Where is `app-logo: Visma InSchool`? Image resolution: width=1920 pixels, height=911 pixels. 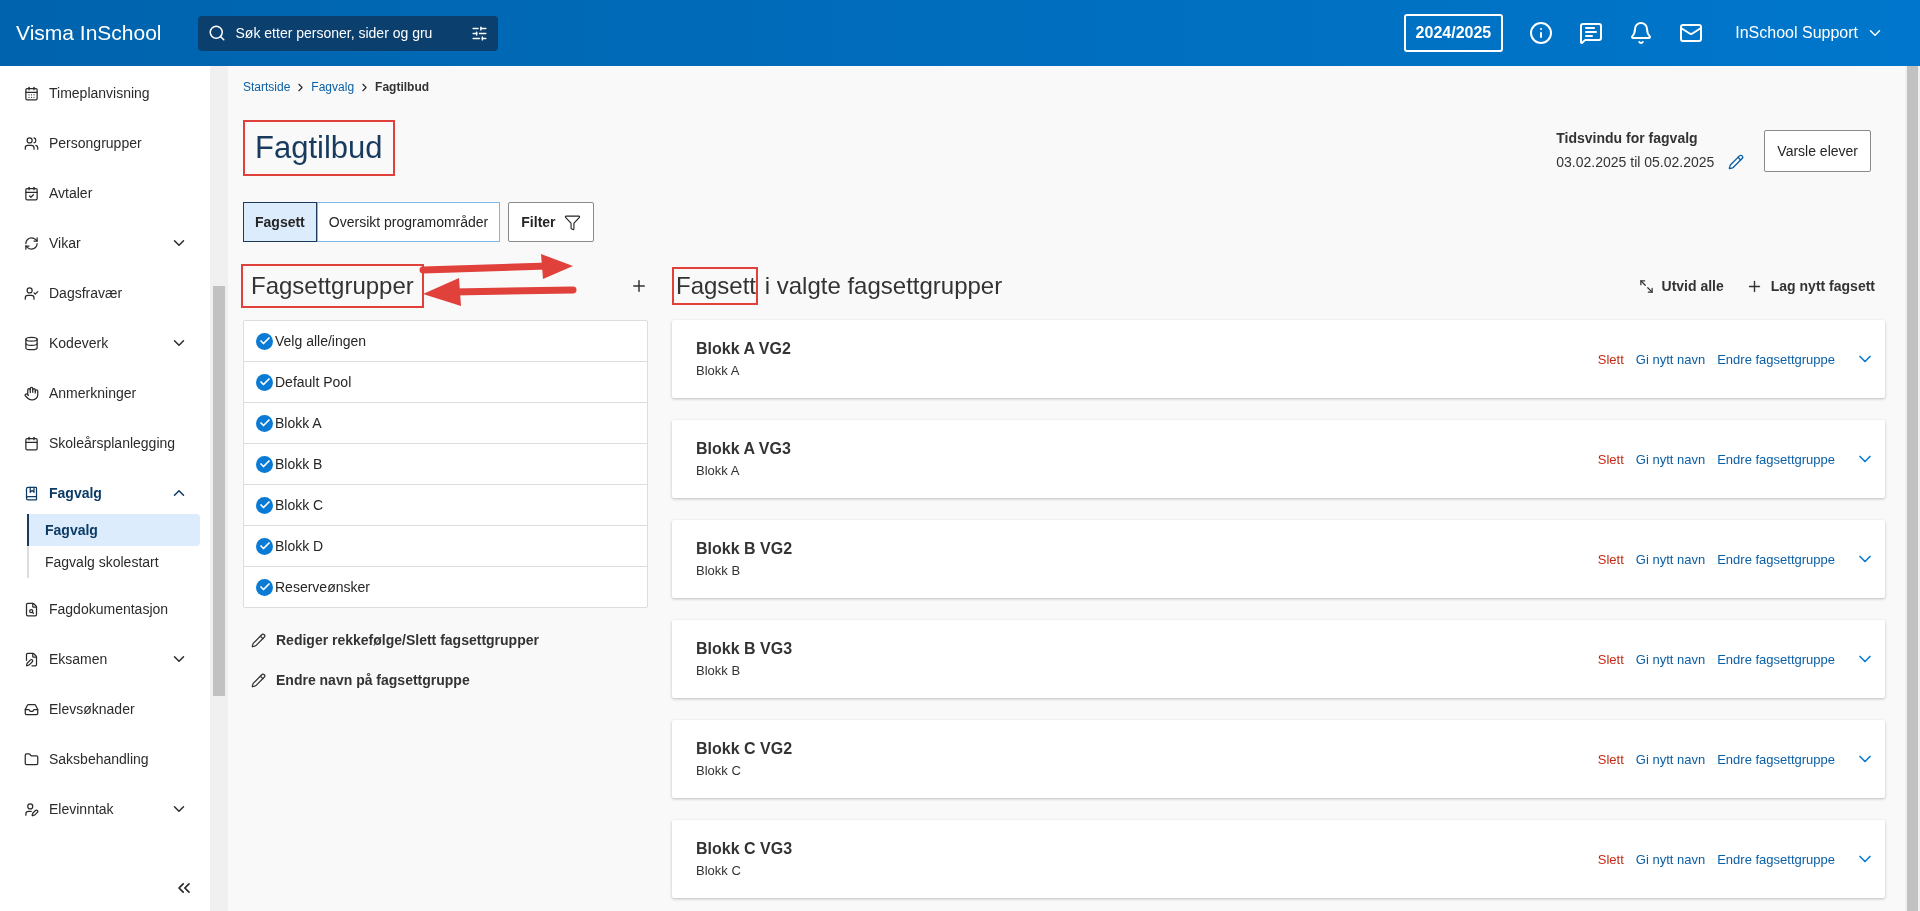 app-logo: Visma InSchool is located at coordinates (89, 33).